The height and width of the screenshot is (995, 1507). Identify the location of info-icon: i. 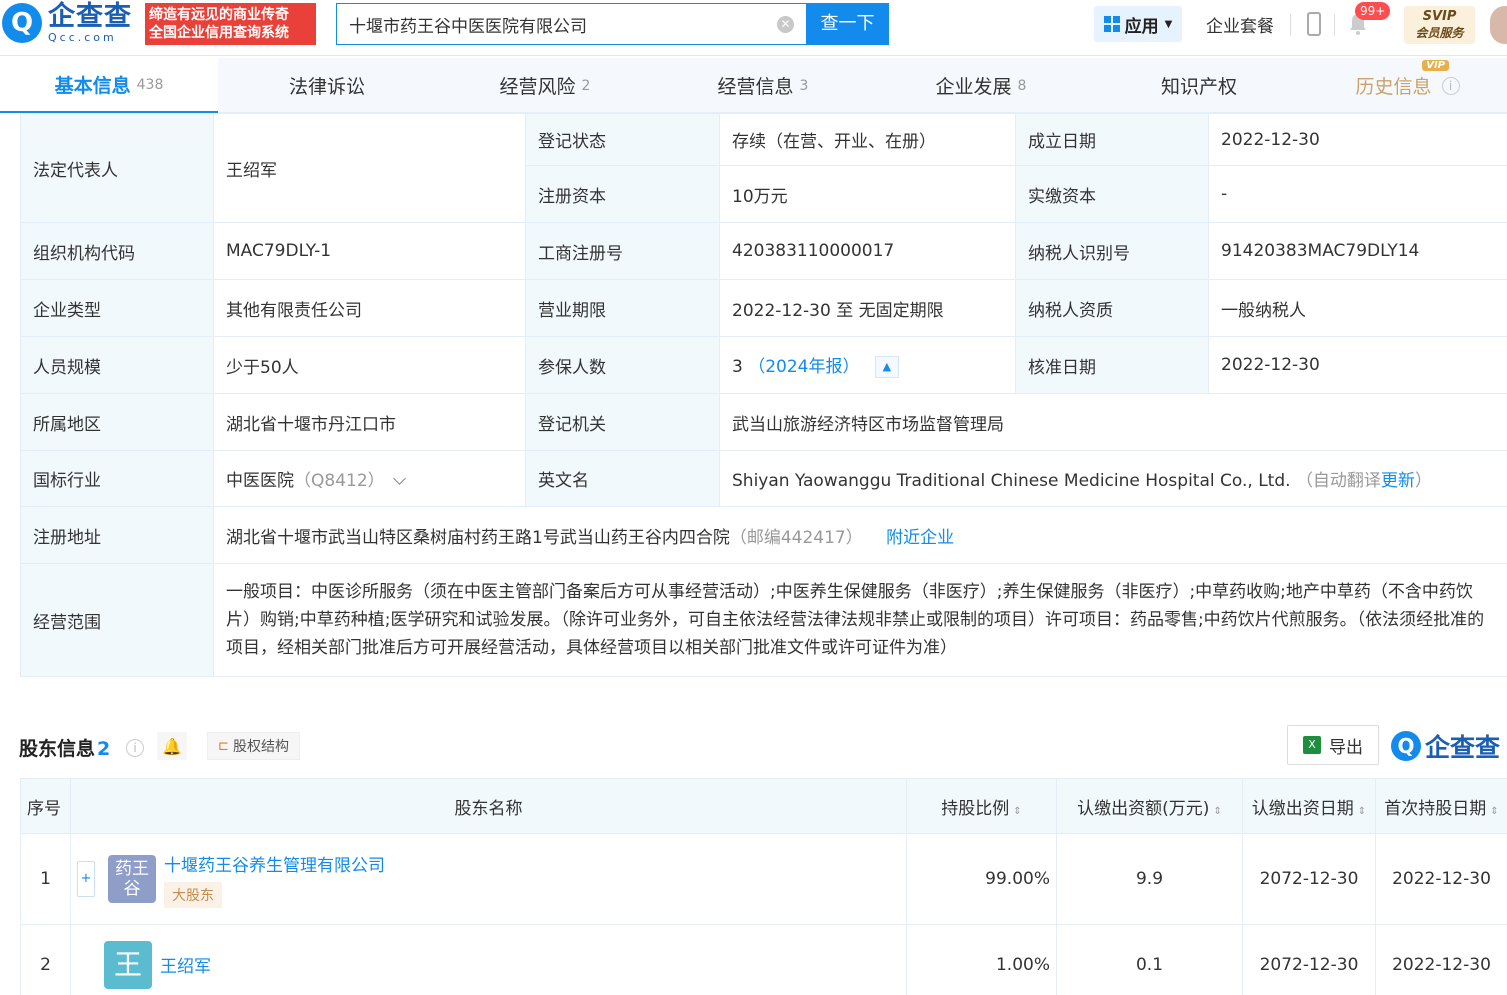
(1450, 85).